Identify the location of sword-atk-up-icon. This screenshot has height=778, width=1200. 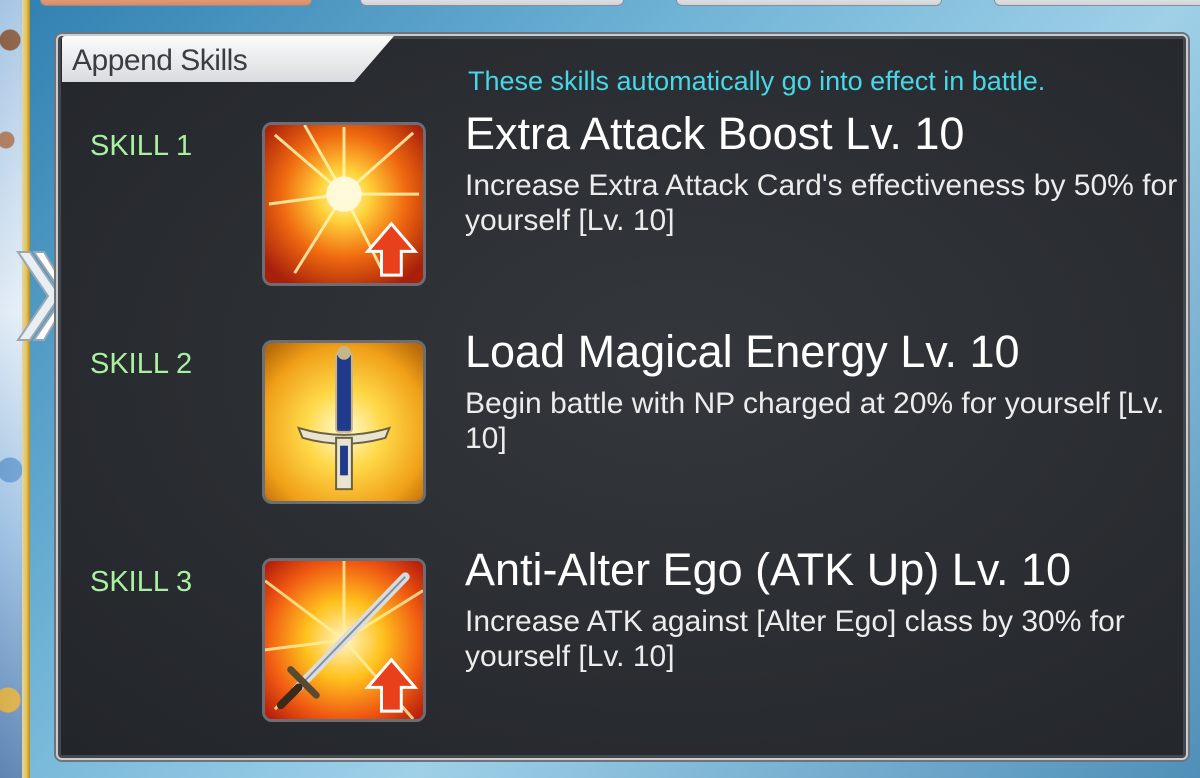
(344, 640).